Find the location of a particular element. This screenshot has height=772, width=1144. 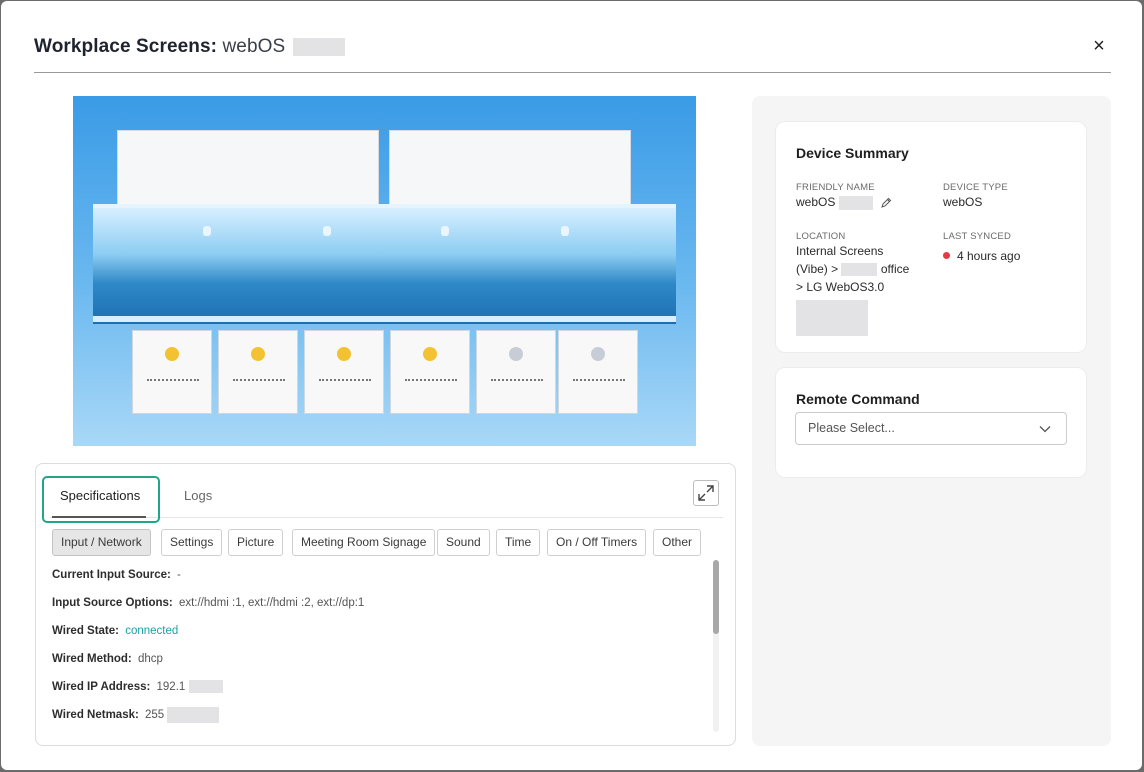

spec-key: Input Source Options: is located at coordinates (112, 603).